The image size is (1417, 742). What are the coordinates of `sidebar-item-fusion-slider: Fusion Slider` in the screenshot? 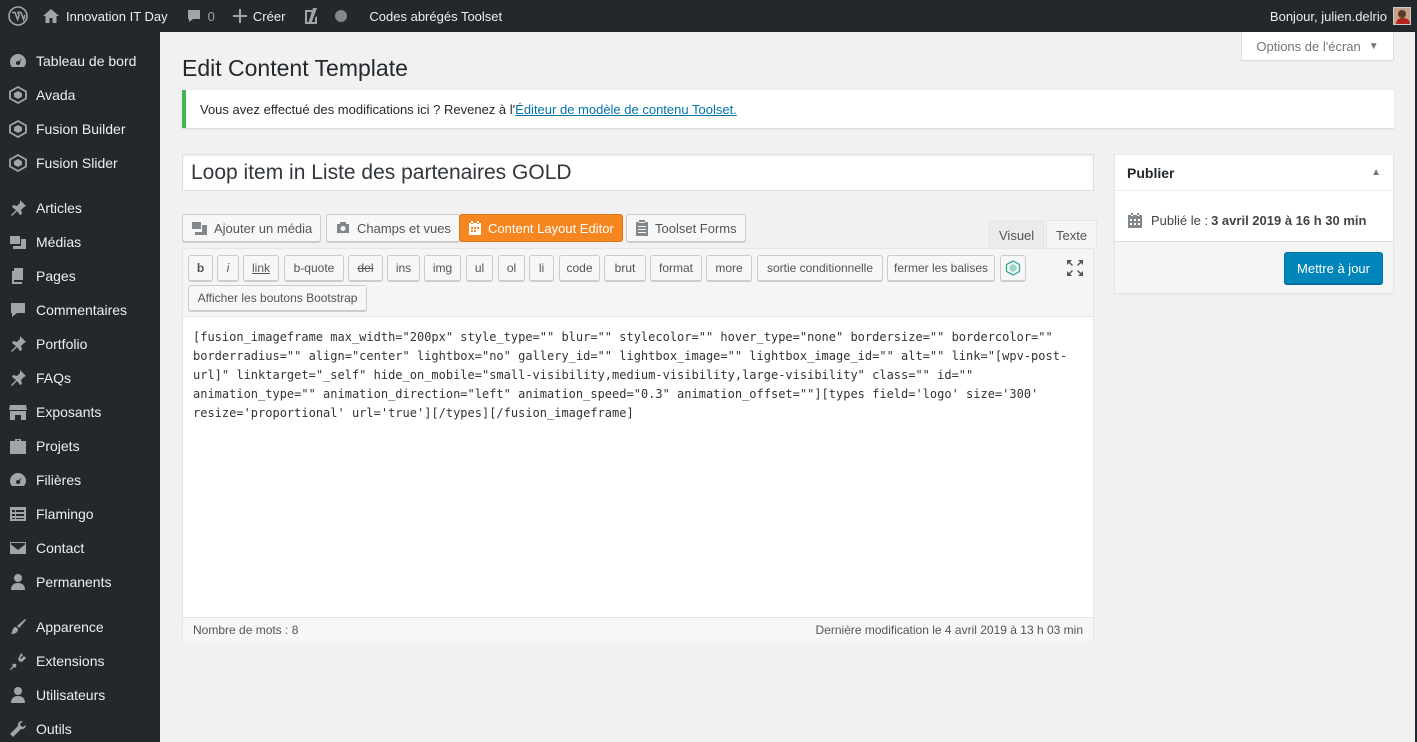 It's located at (80, 163).